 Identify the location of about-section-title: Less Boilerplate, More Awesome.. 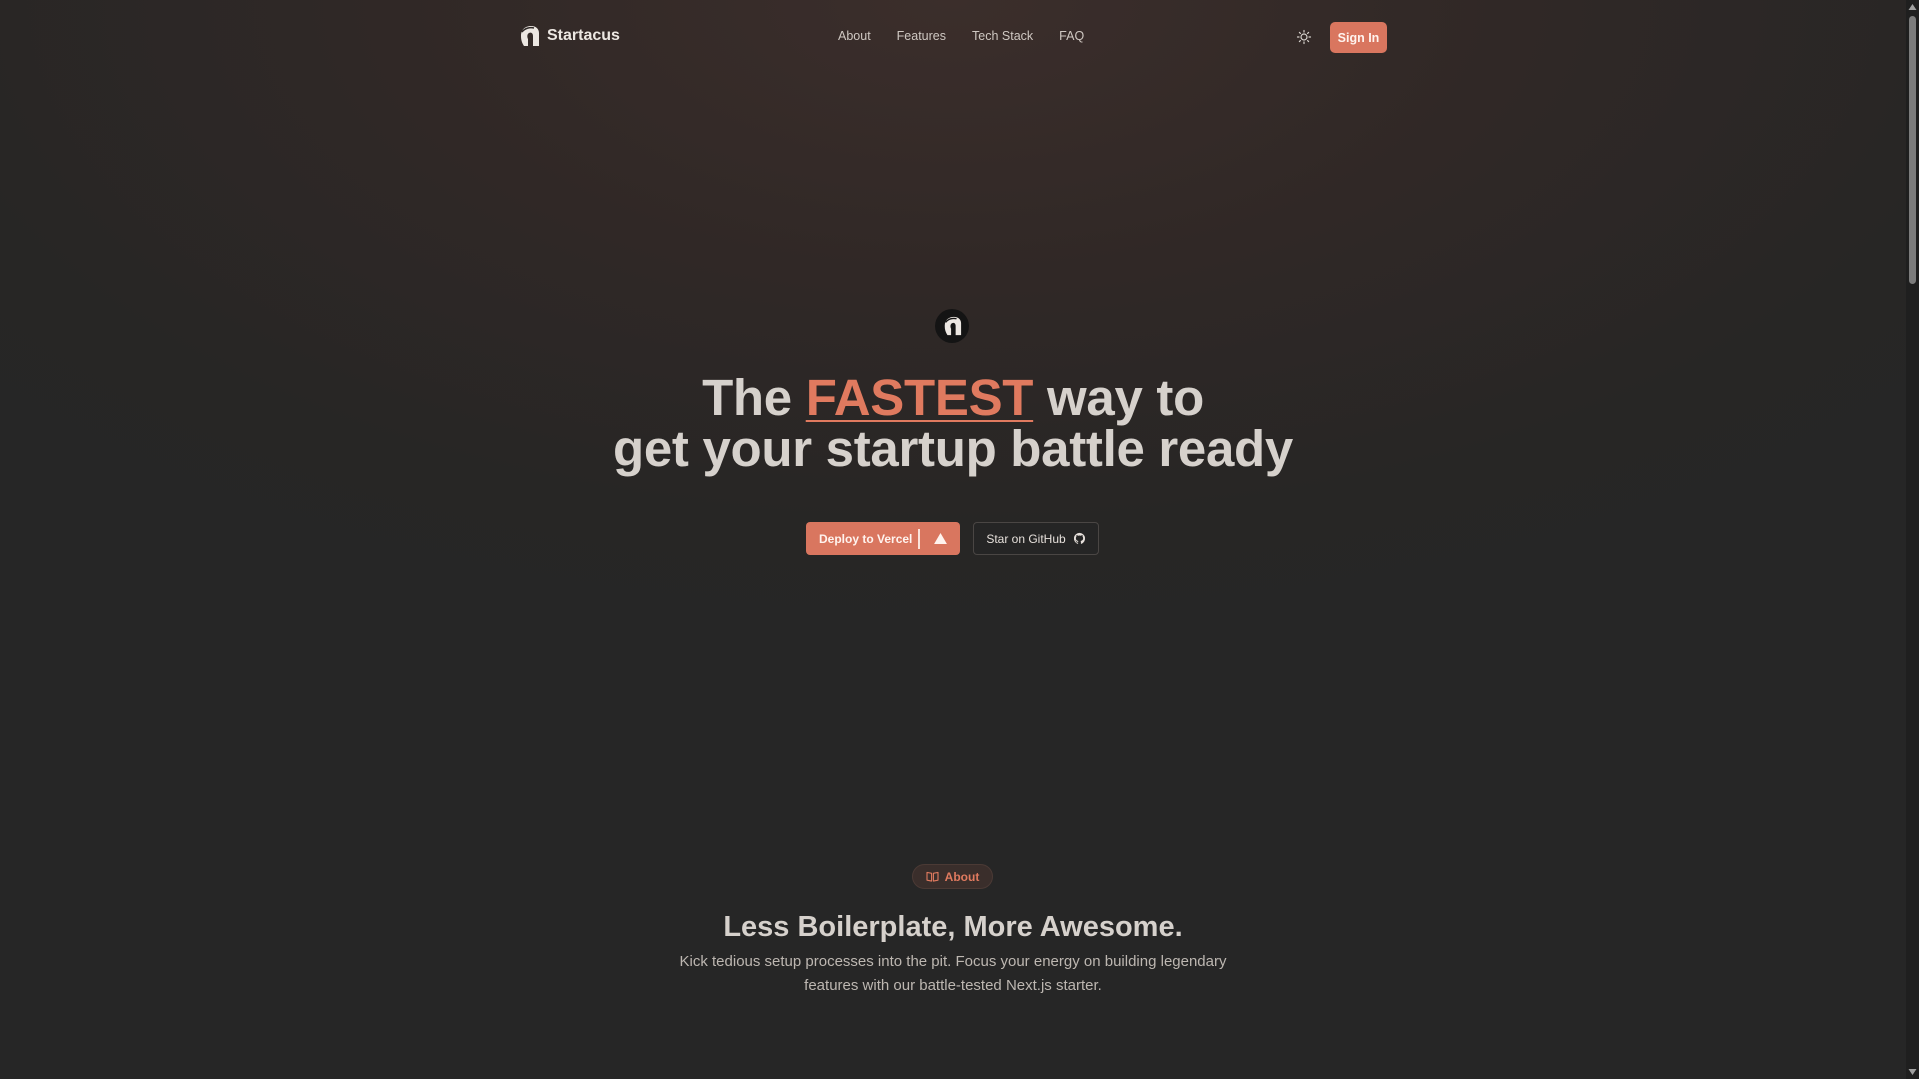
(953, 927).